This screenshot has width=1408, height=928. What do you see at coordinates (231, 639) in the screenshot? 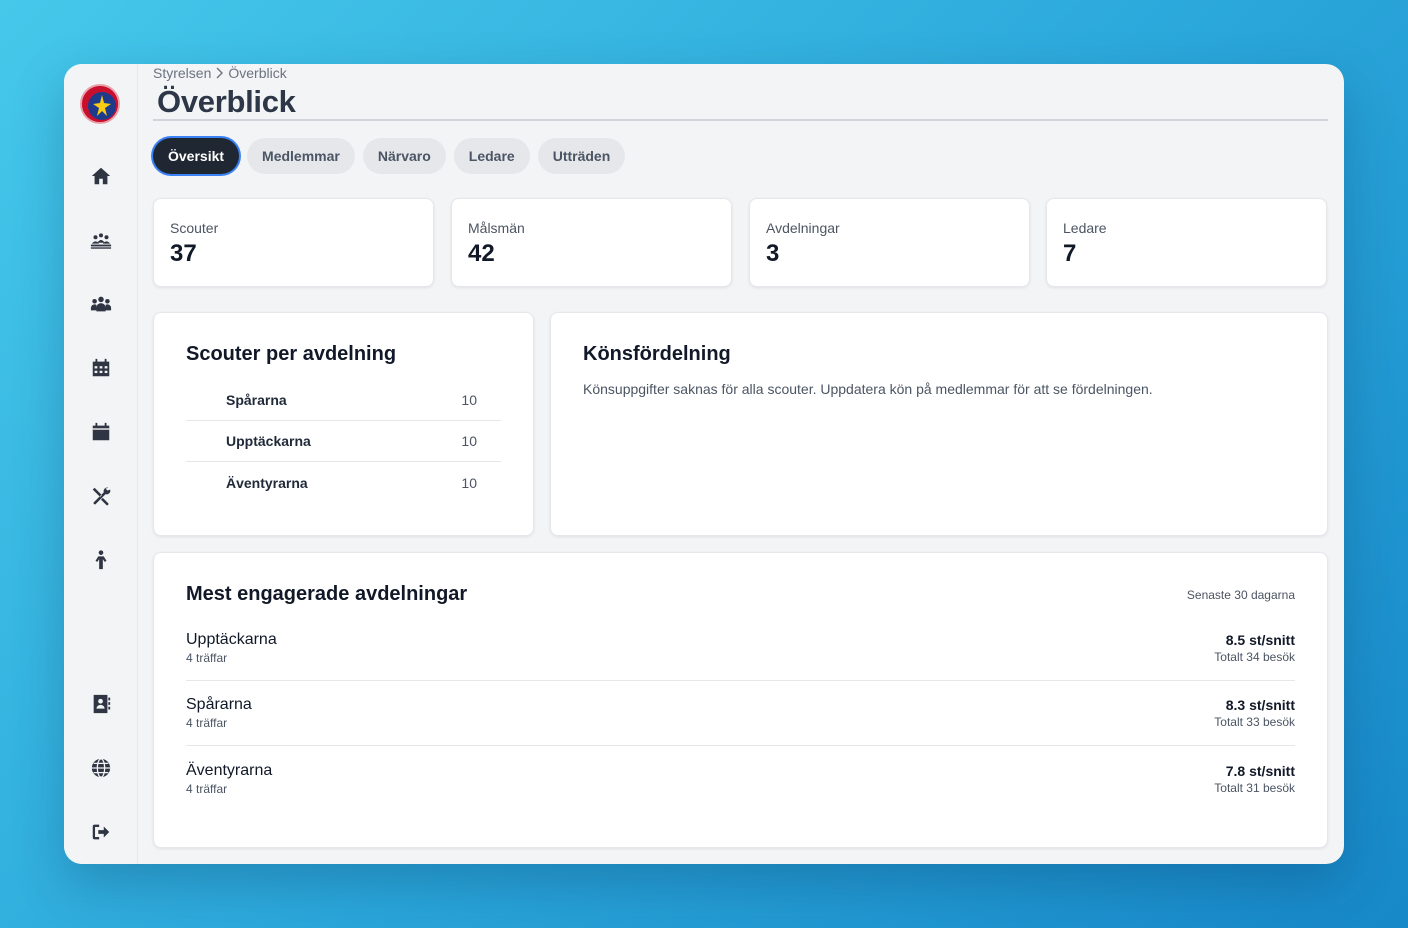
I see `engagement-unit-name: Upptäckarna` at bounding box center [231, 639].